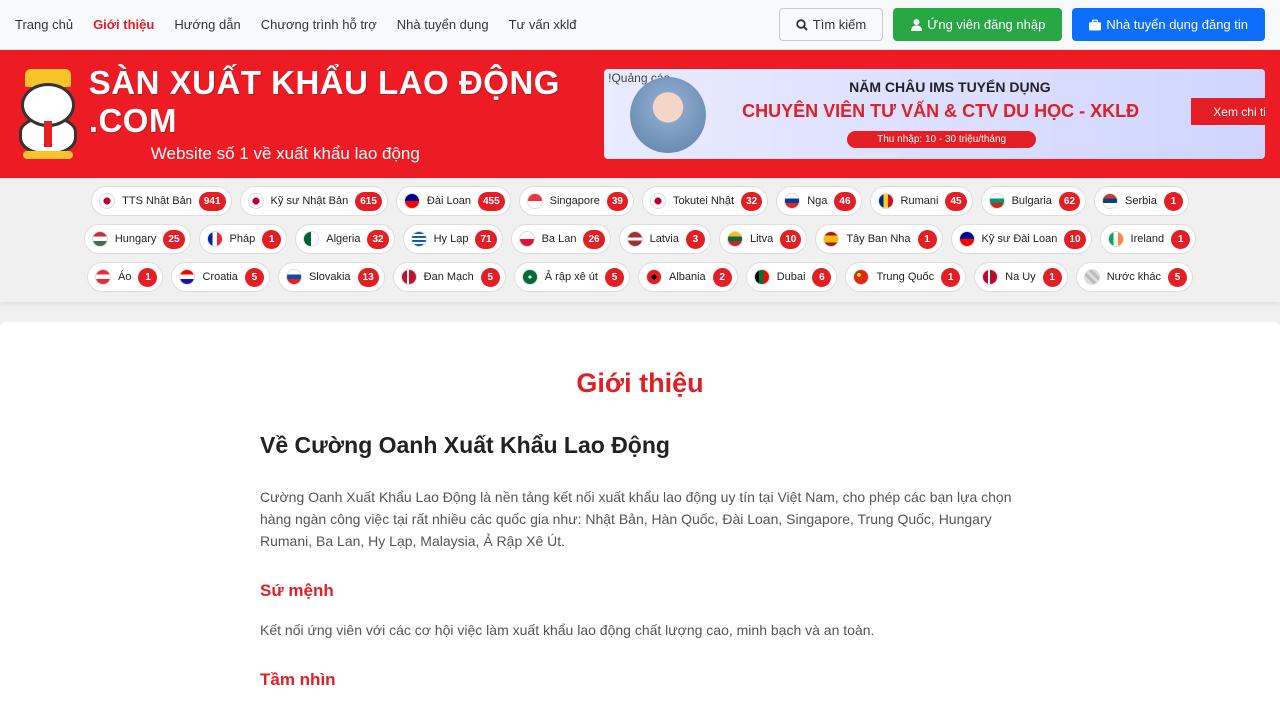 The width and height of the screenshot is (1280, 720). What do you see at coordinates (486, 239) in the screenshot?
I see `job-count-badge: 71` at bounding box center [486, 239].